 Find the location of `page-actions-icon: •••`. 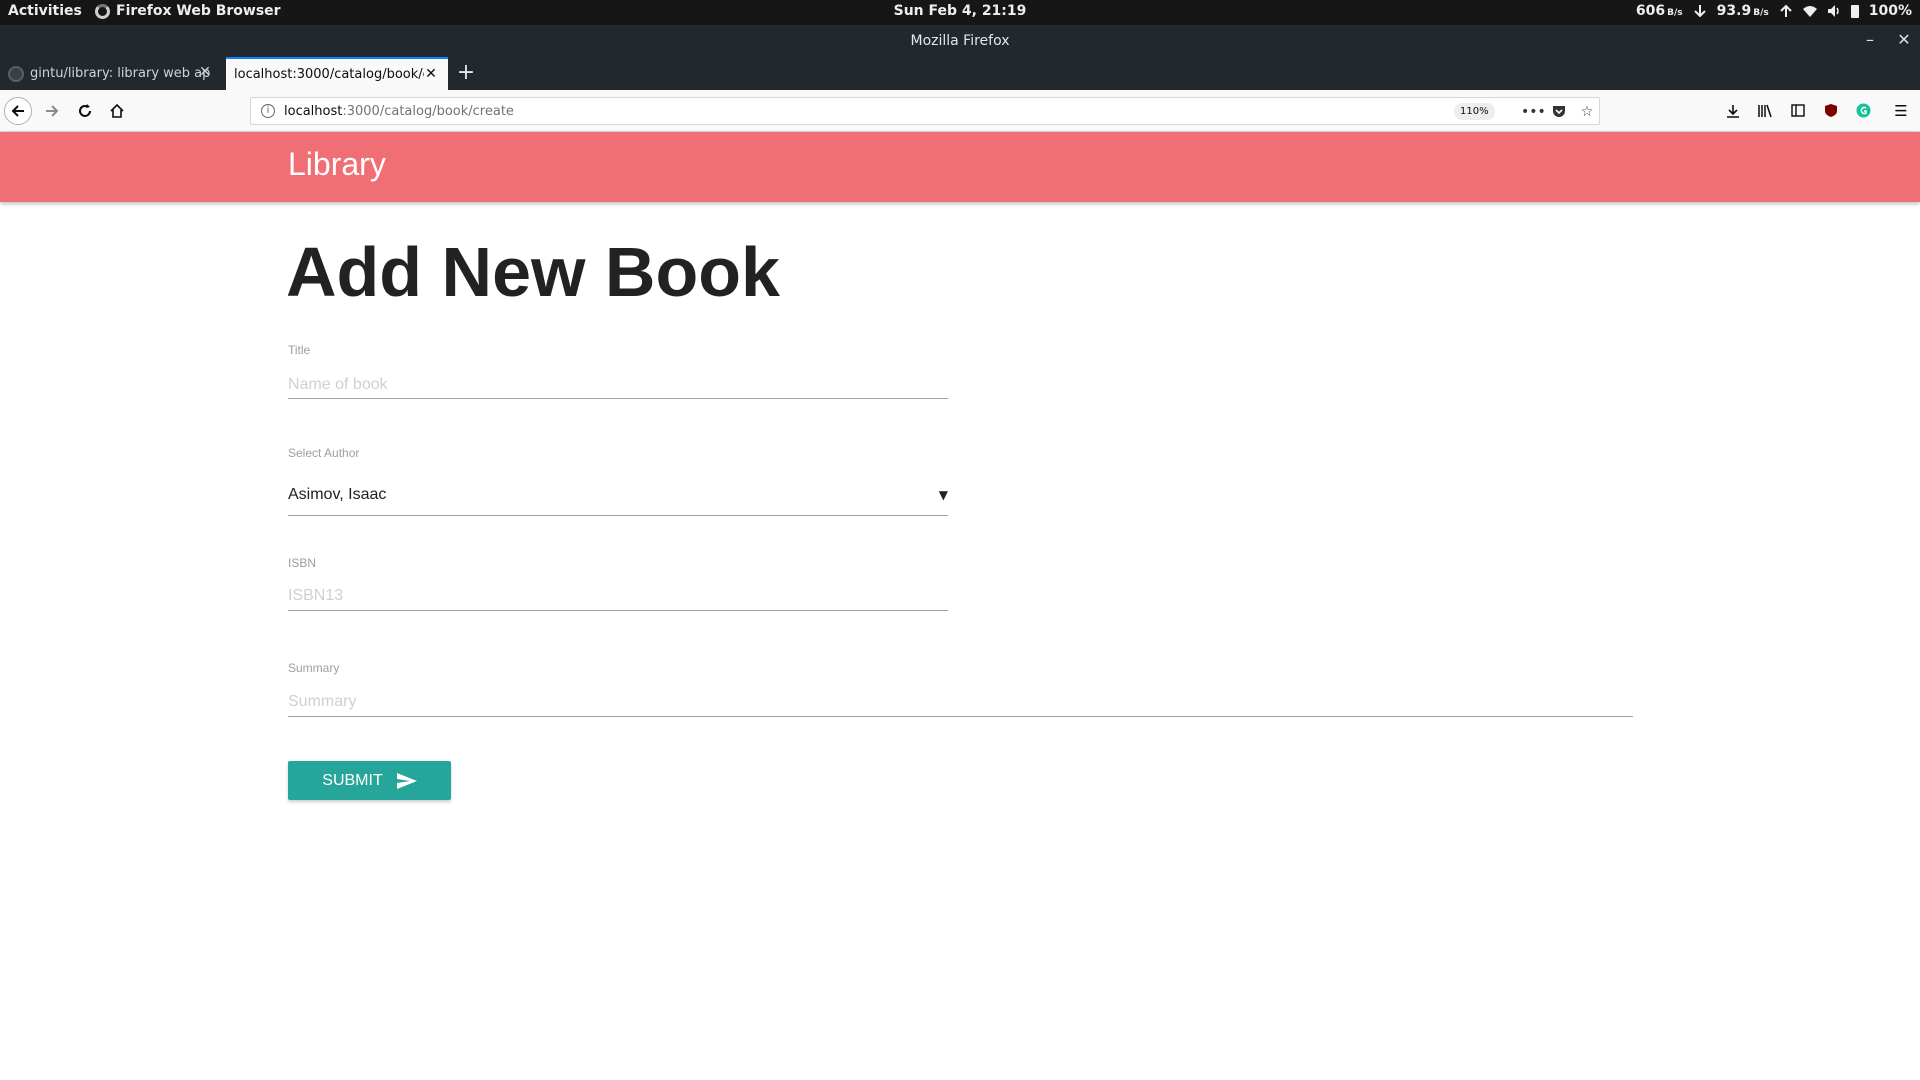

page-actions-icon: ••• is located at coordinates (1533, 112).